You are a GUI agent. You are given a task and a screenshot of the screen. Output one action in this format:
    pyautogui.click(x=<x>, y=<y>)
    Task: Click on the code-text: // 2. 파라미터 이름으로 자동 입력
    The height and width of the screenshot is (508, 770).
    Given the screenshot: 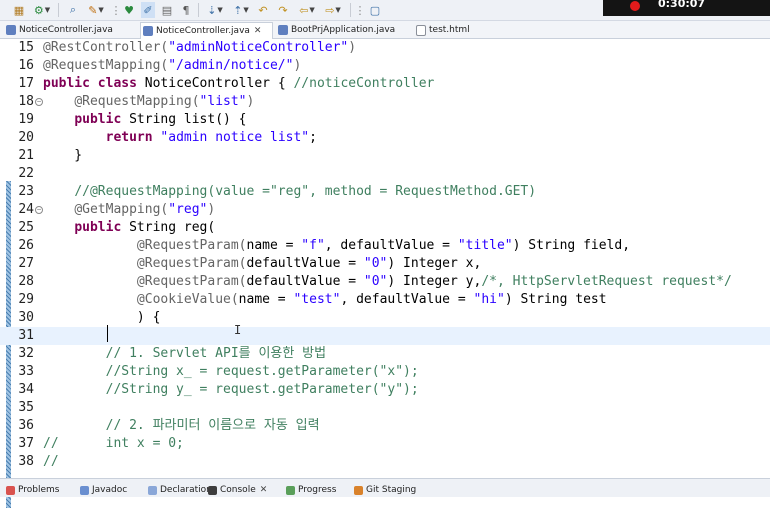 What is the action you would take?
    pyautogui.click(x=181, y=425)
    